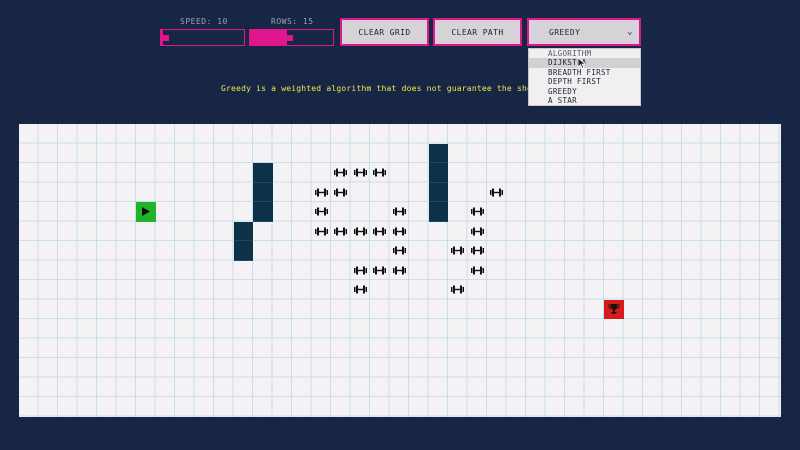  Describe the element at coordinates (202, 37) in the screenshot. I see `speed-slider` at that location.